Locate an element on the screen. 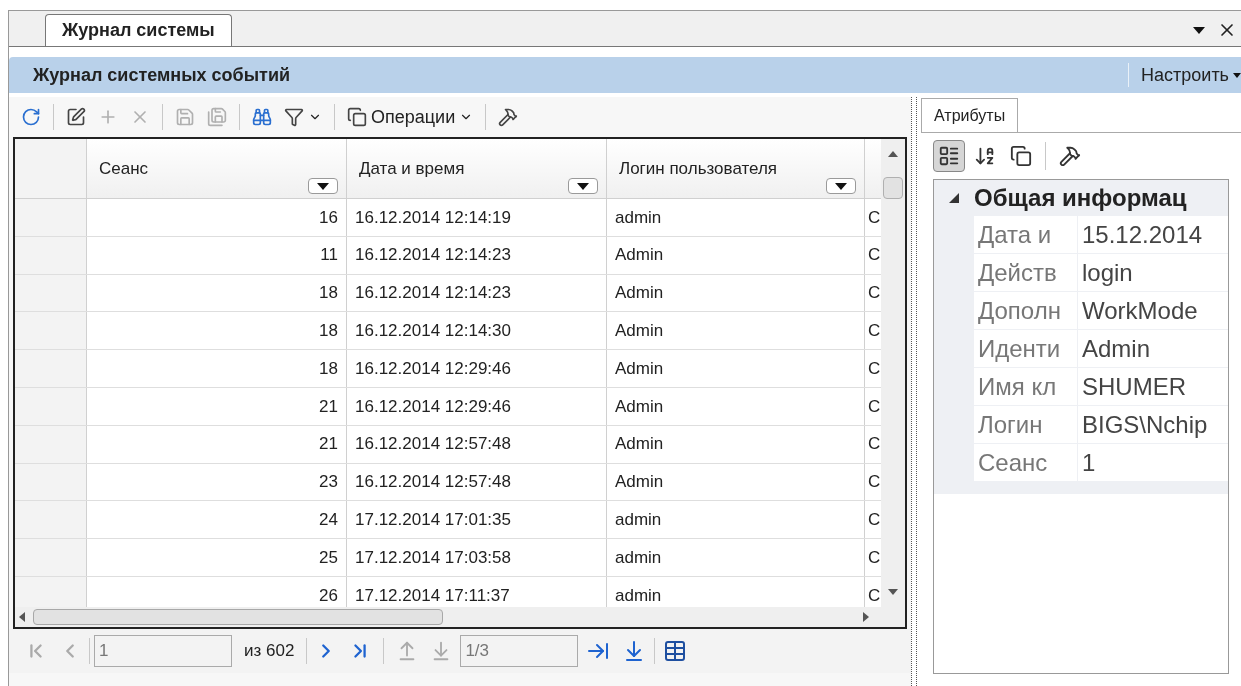  column-header: Сеанс is located at coordinates (217, 168).